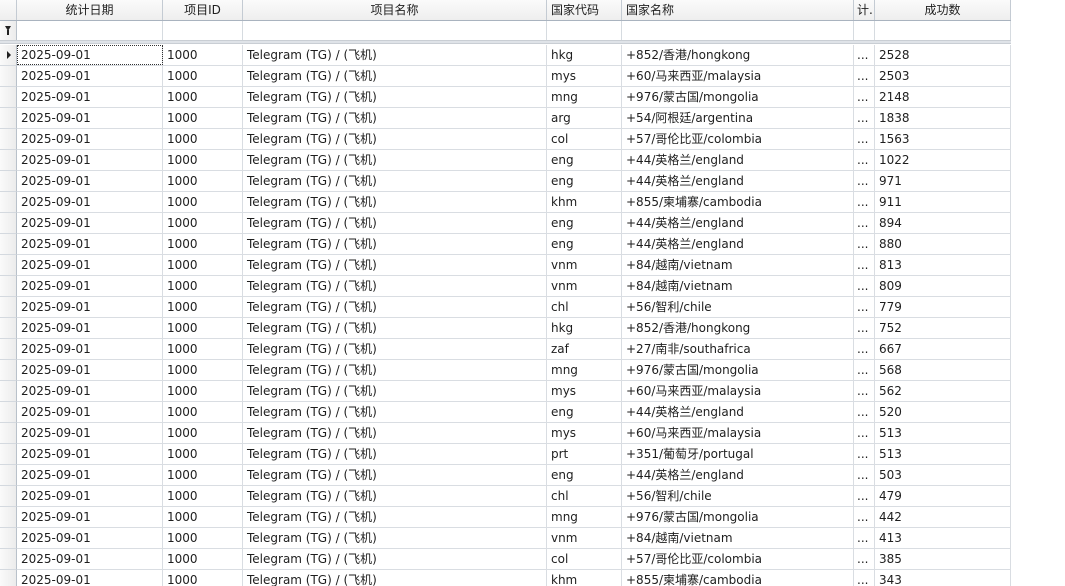 Image resolution: width=1065 pixels, height=586 pixels. What do you see at coordinates (584, 559) in the screenshot?
I see `cell-country-code: col` at bounding box center [584, 559].